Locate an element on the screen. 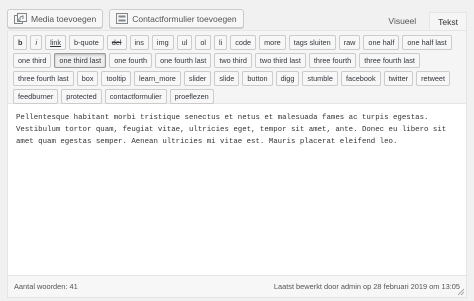 The height and width of the screenshot is (301, 474). qt-blockquote-button: b-quote is located at coordinates (86, 42).